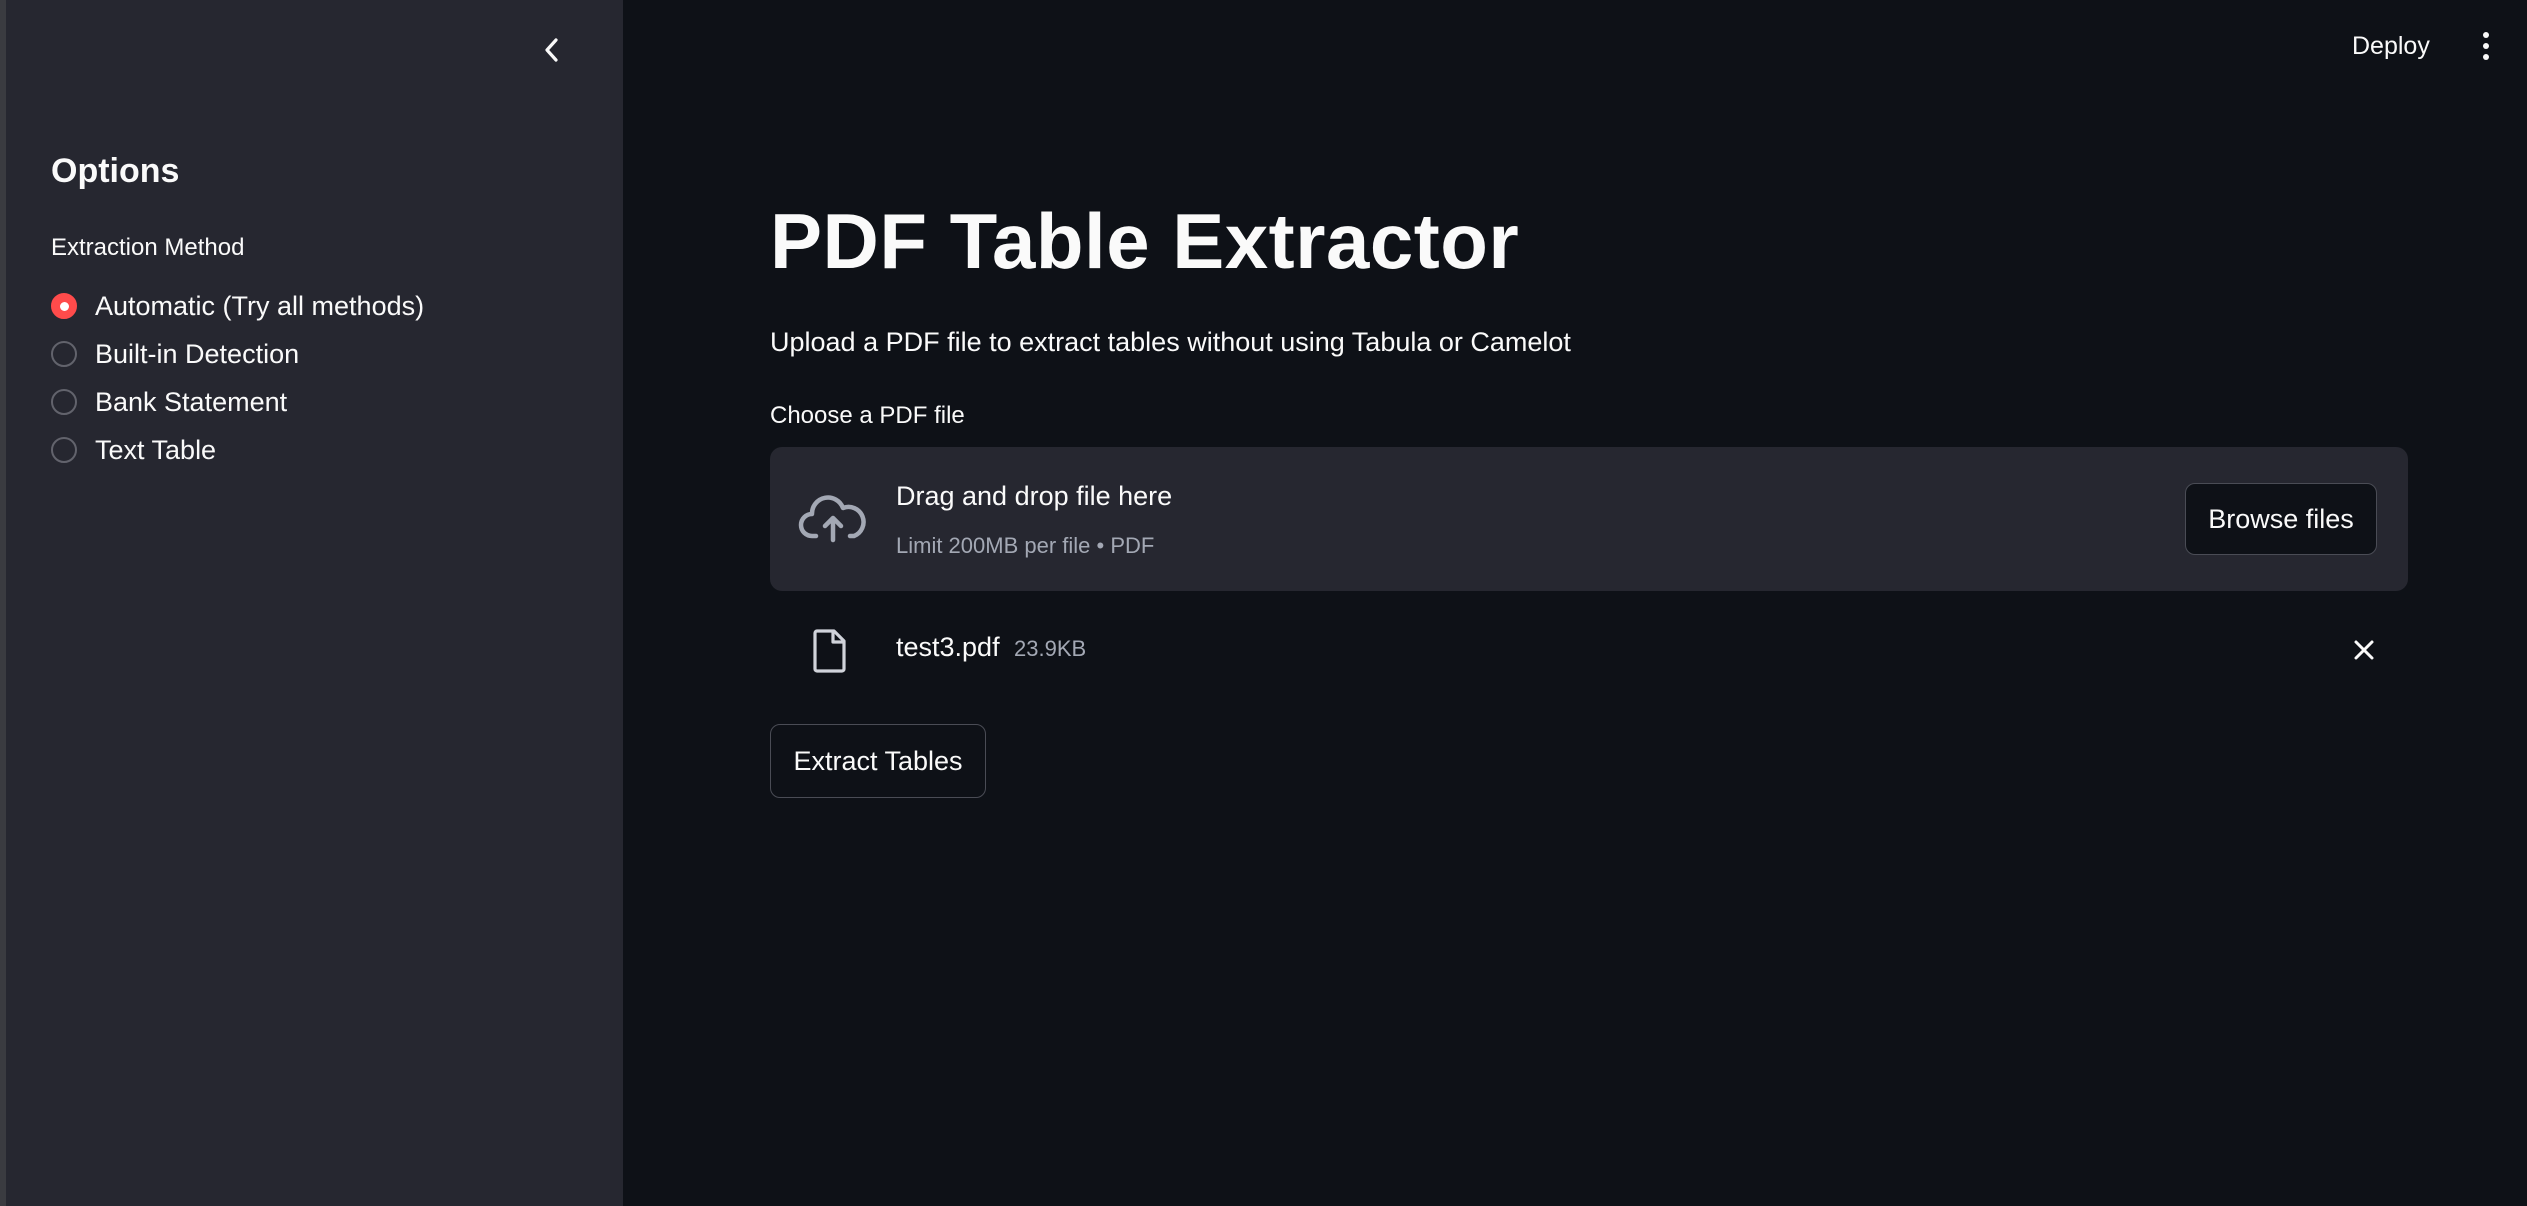 Image resolution: width=2527 pixels, height=1206 pixels. Describe the element at coordinates (878, 761) in the screenshot. I see `extract-tables-button: Extract Tables` at that location.